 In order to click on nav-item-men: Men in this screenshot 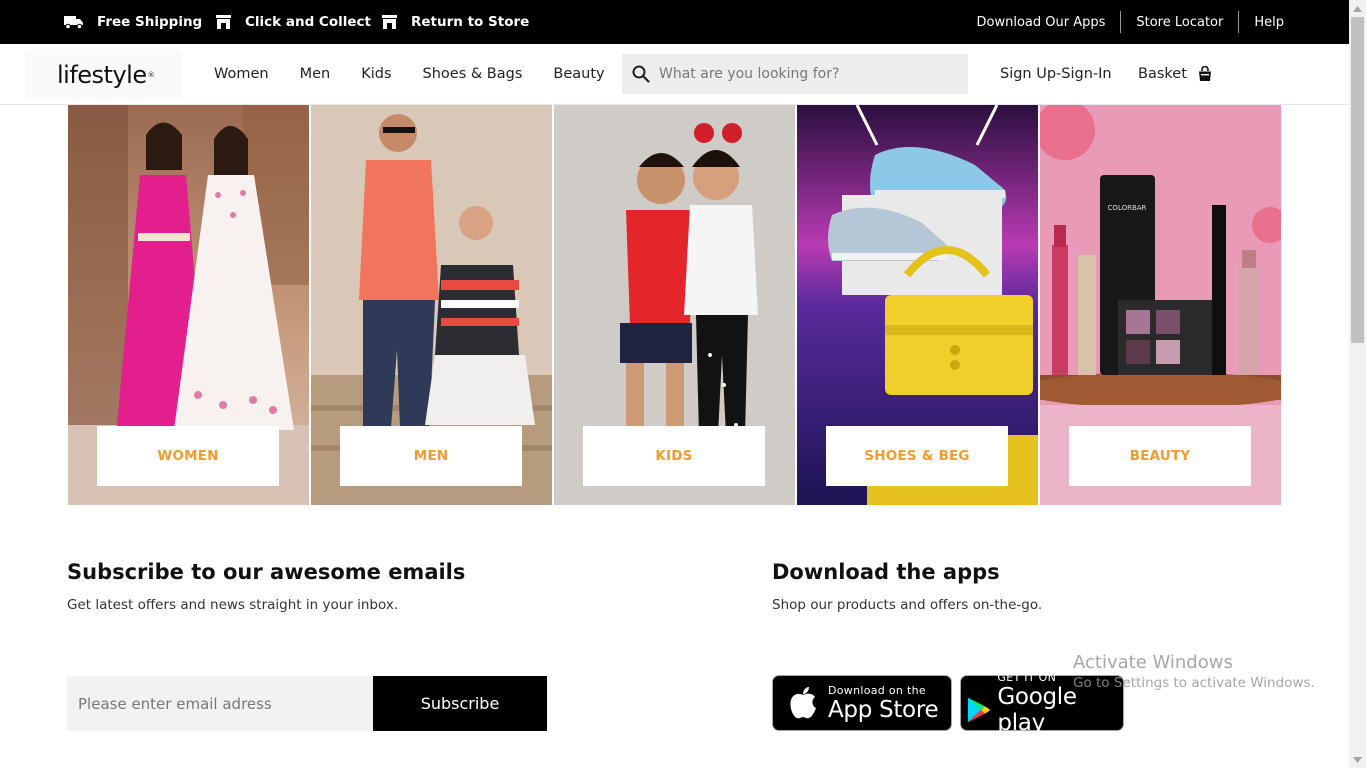, I will do `click(315, 74)`.